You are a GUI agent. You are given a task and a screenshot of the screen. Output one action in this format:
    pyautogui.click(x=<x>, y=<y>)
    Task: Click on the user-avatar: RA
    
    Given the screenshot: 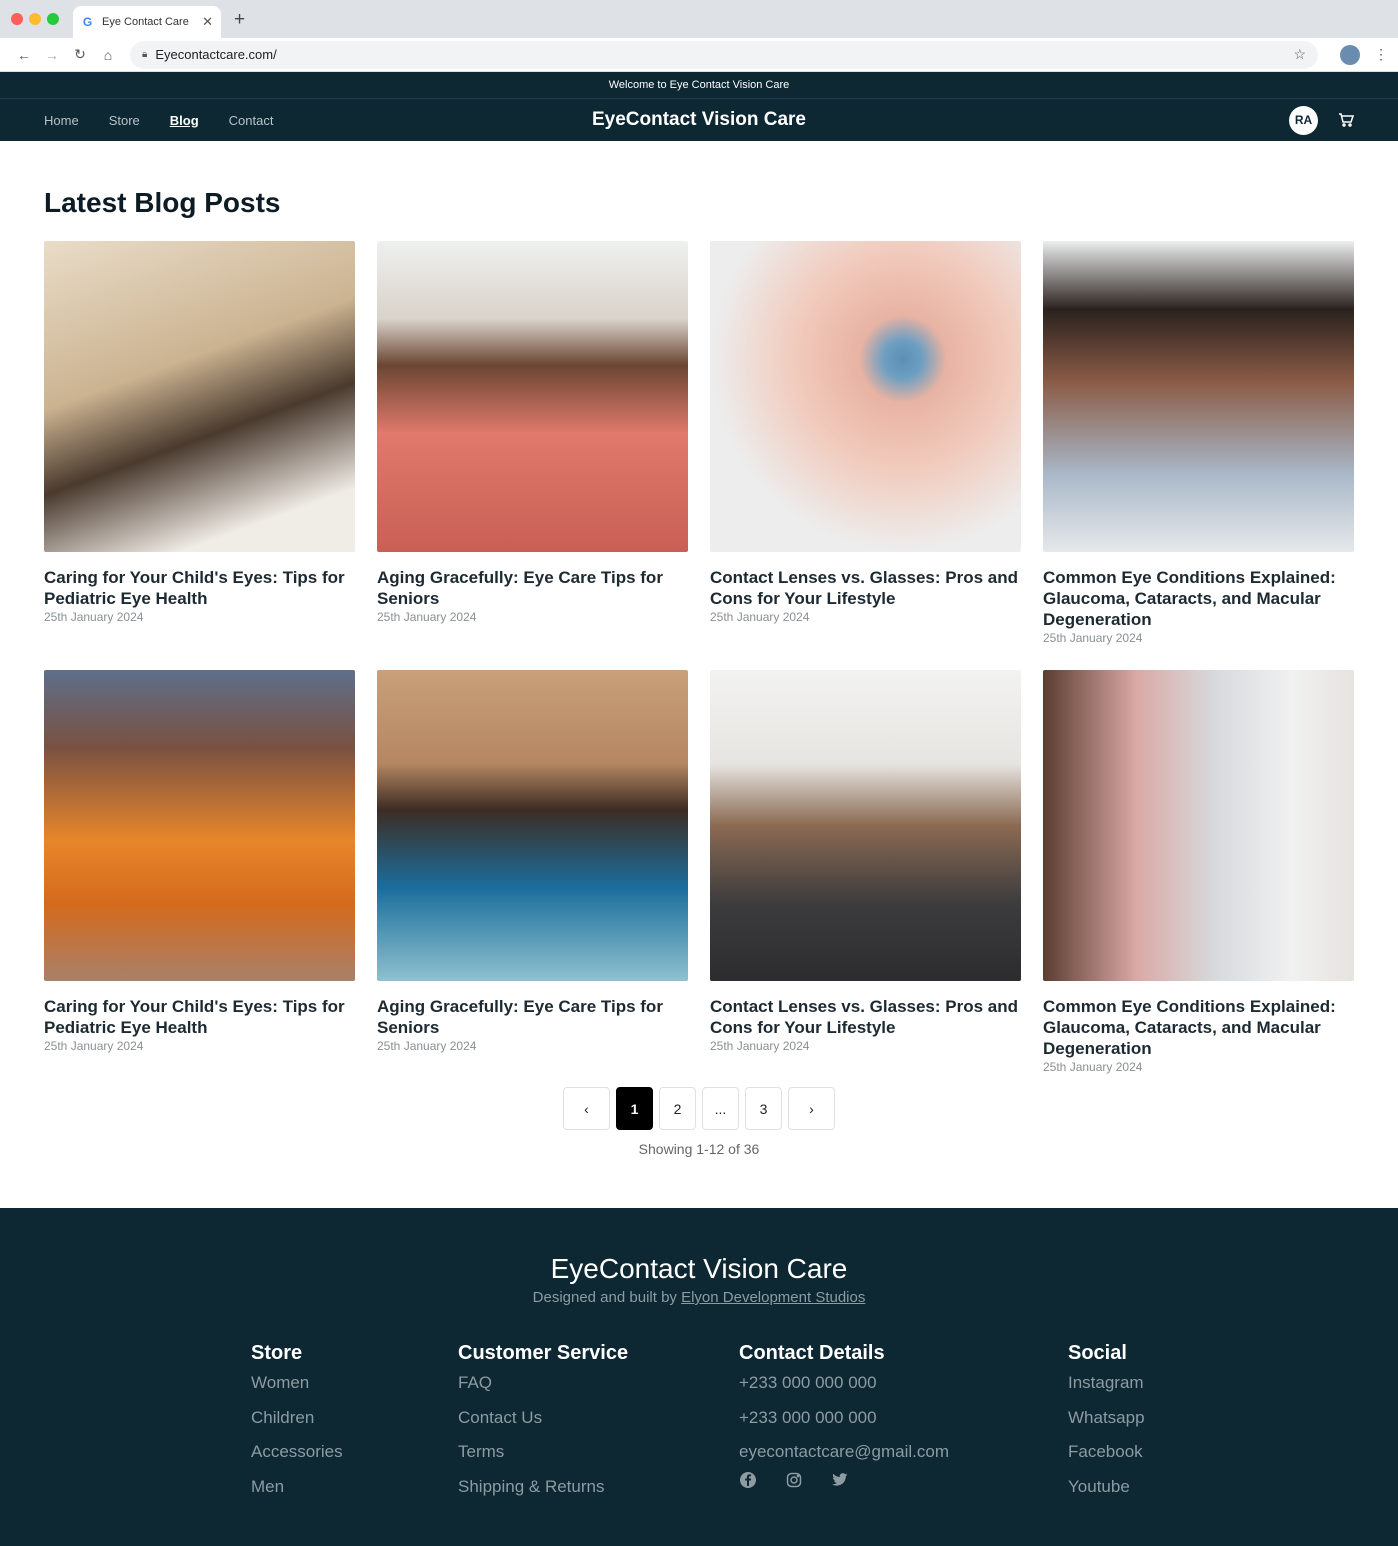 What is the action you would take?
    pyautogui.click(x=1303, y=120)
    